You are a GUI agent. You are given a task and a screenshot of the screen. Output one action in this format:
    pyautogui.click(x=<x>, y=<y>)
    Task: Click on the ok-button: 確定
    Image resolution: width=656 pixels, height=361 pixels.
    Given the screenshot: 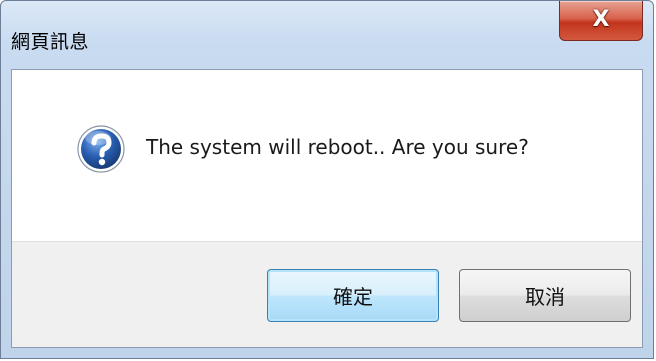 What is the action you would take?
    pyautogui.click(x=353, y=295)
    